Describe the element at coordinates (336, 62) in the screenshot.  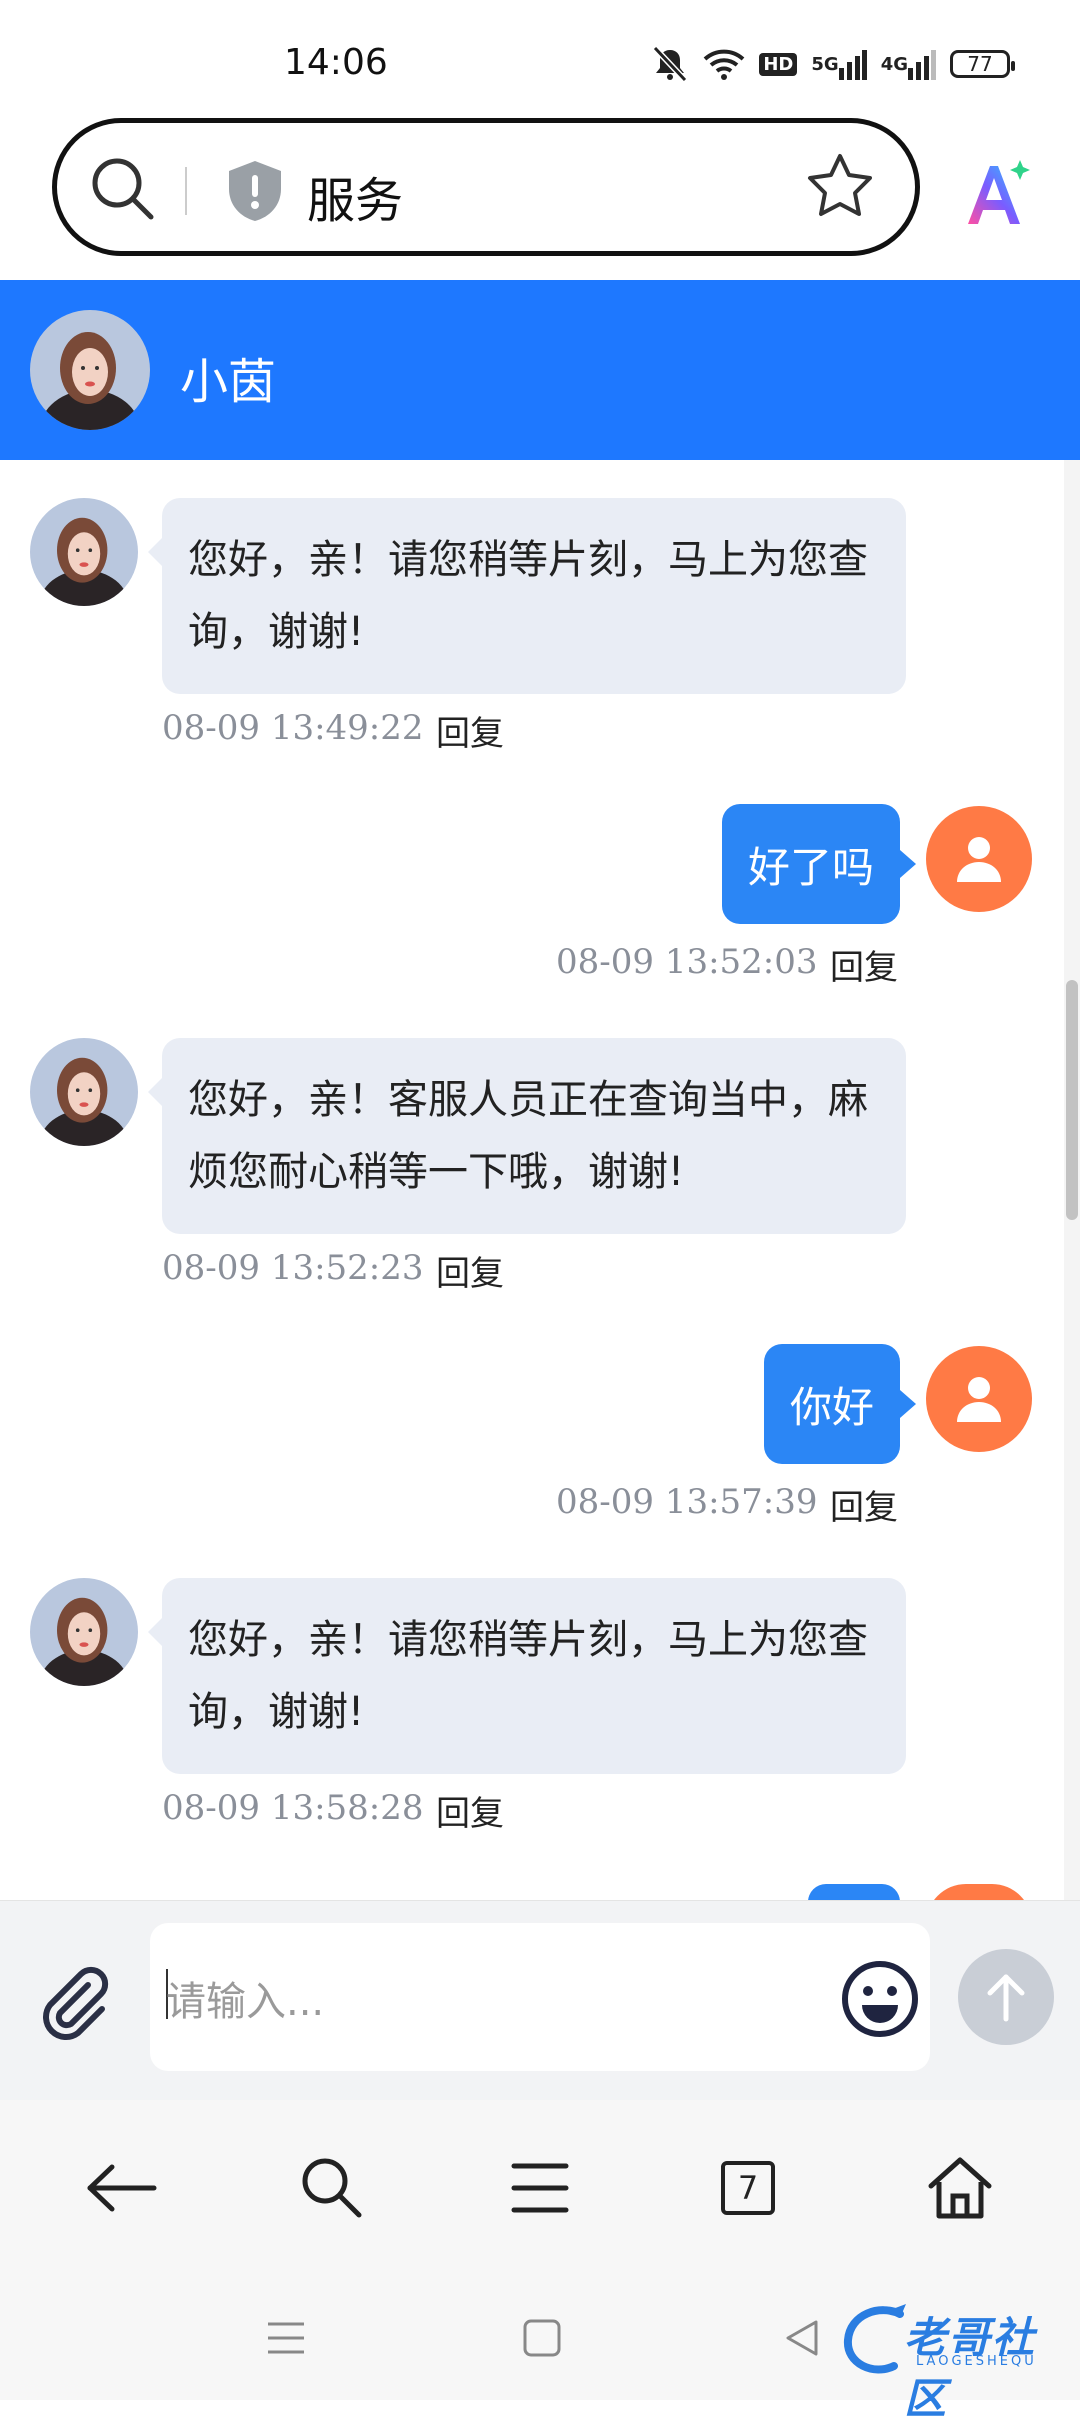
I see `status-time: 14:06` at that location.